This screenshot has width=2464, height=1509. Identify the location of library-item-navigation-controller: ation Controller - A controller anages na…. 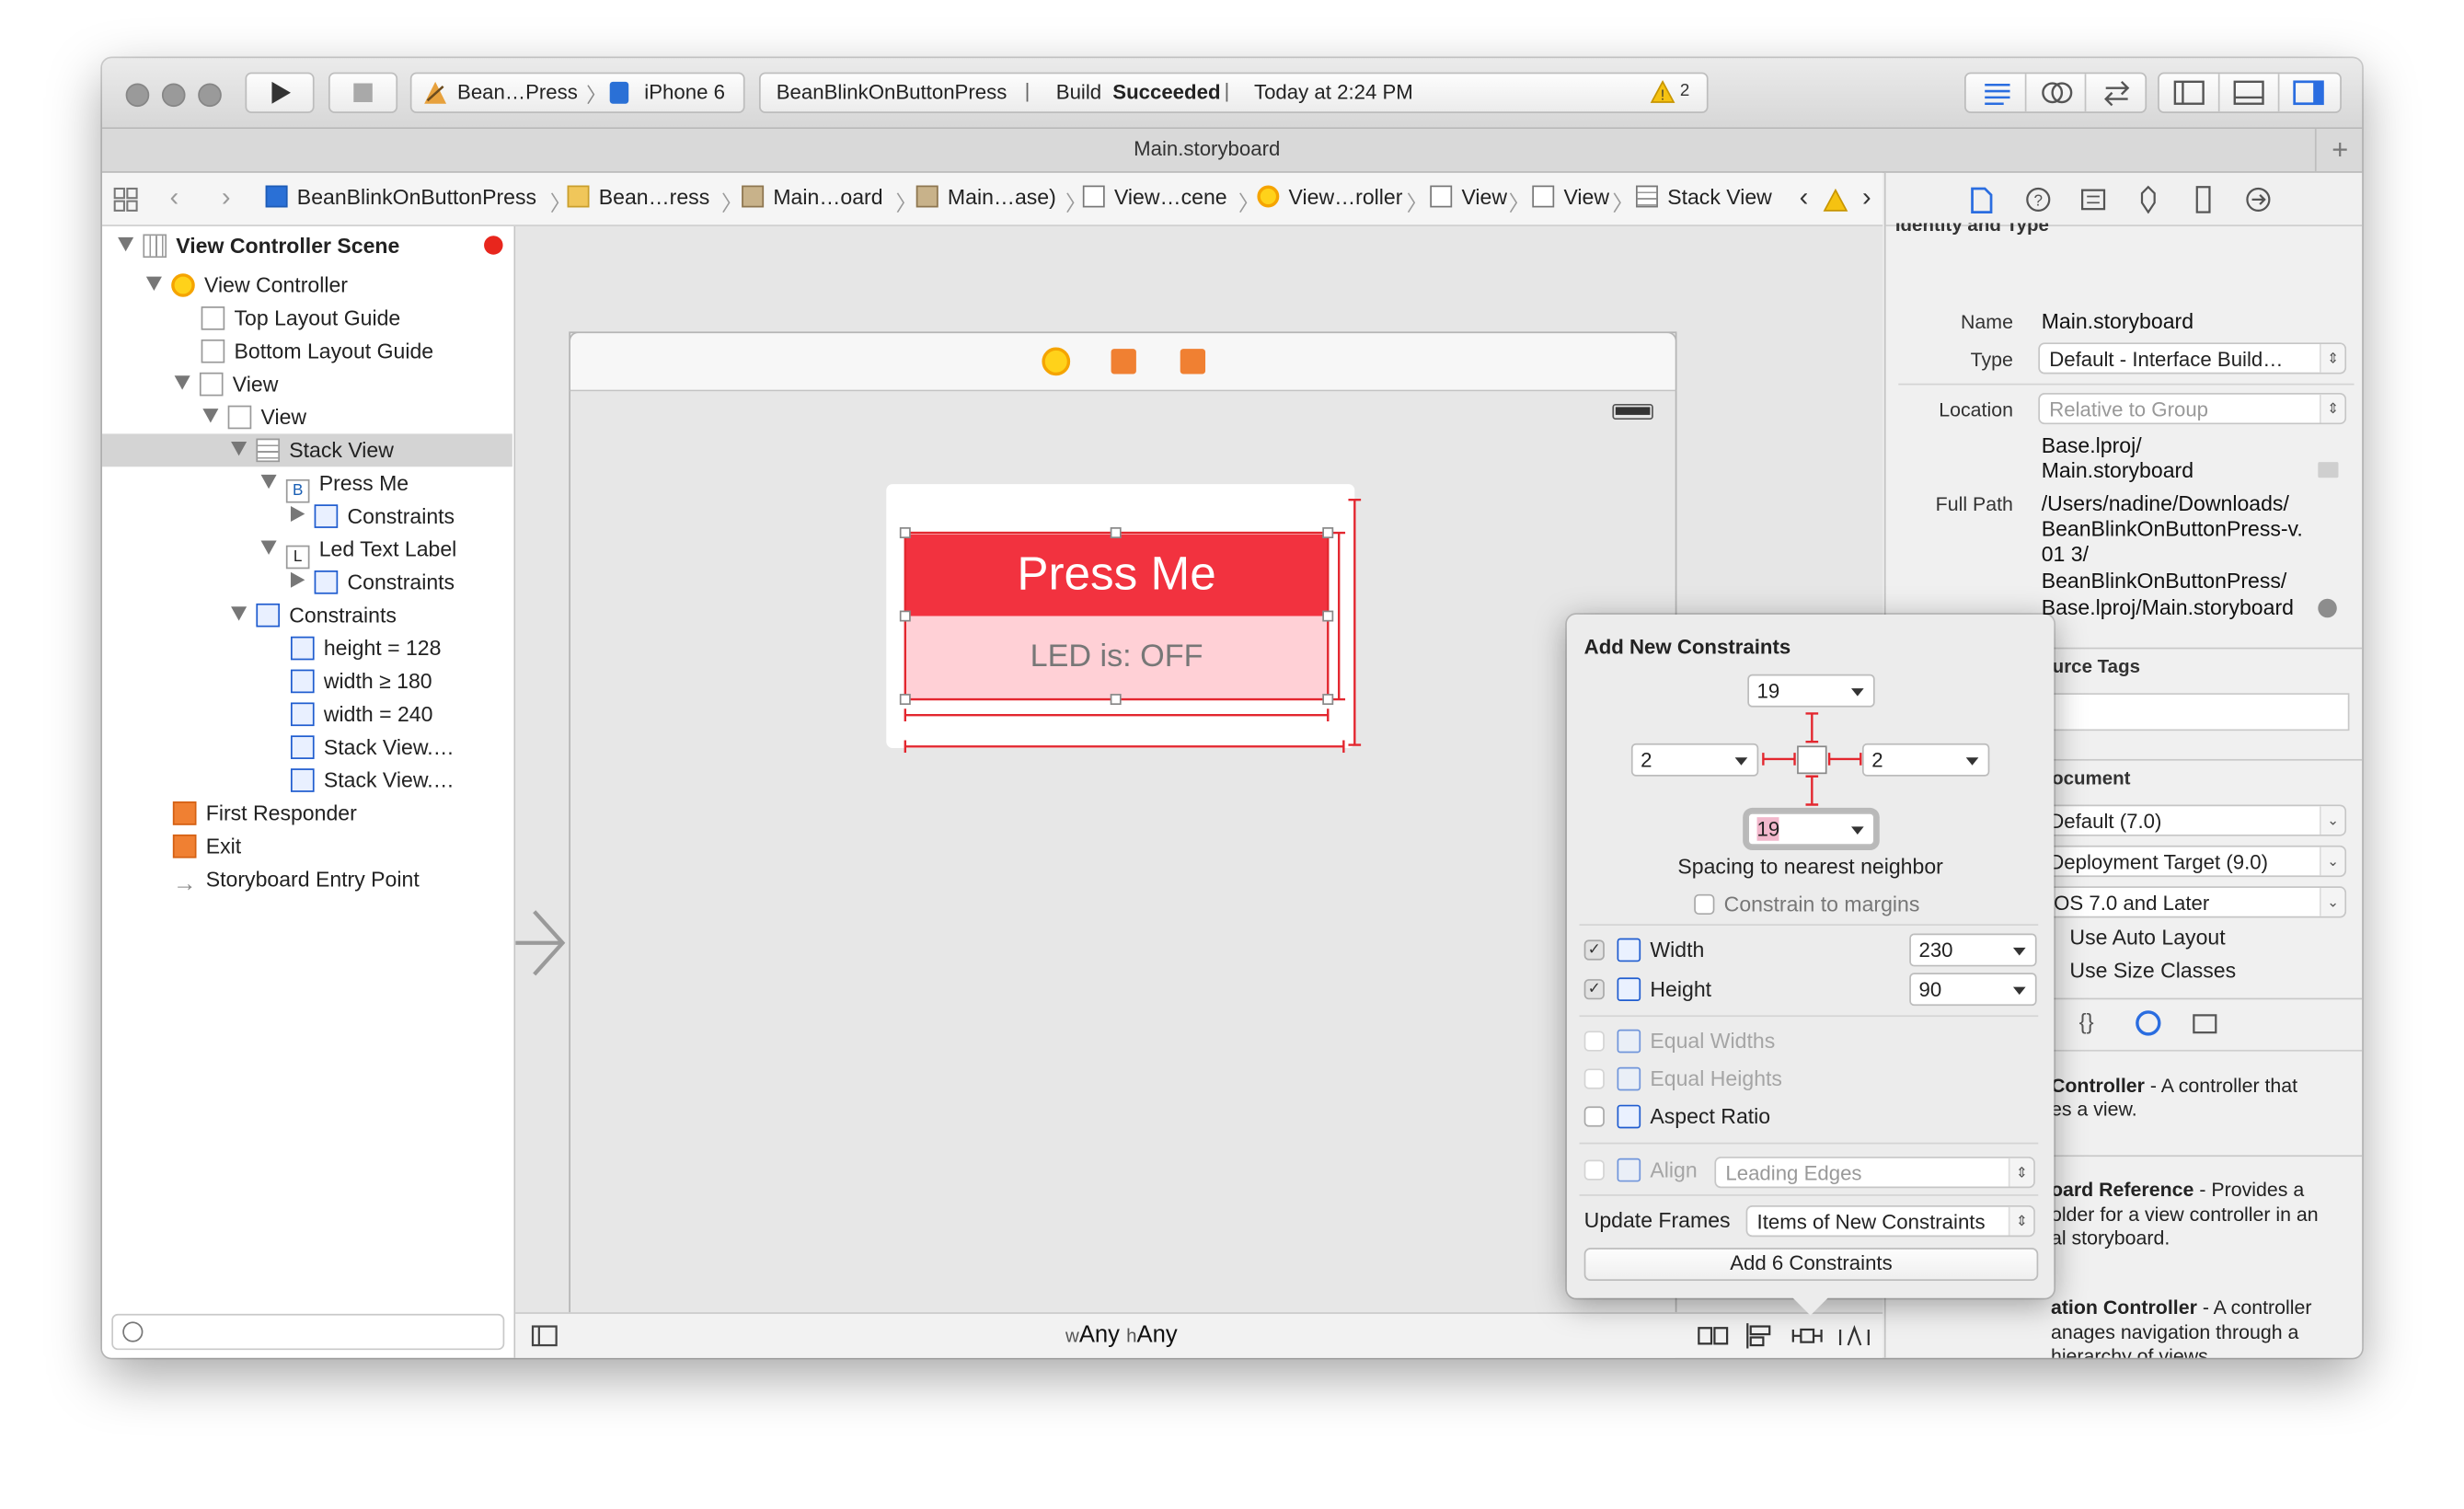
(2204, 1327).